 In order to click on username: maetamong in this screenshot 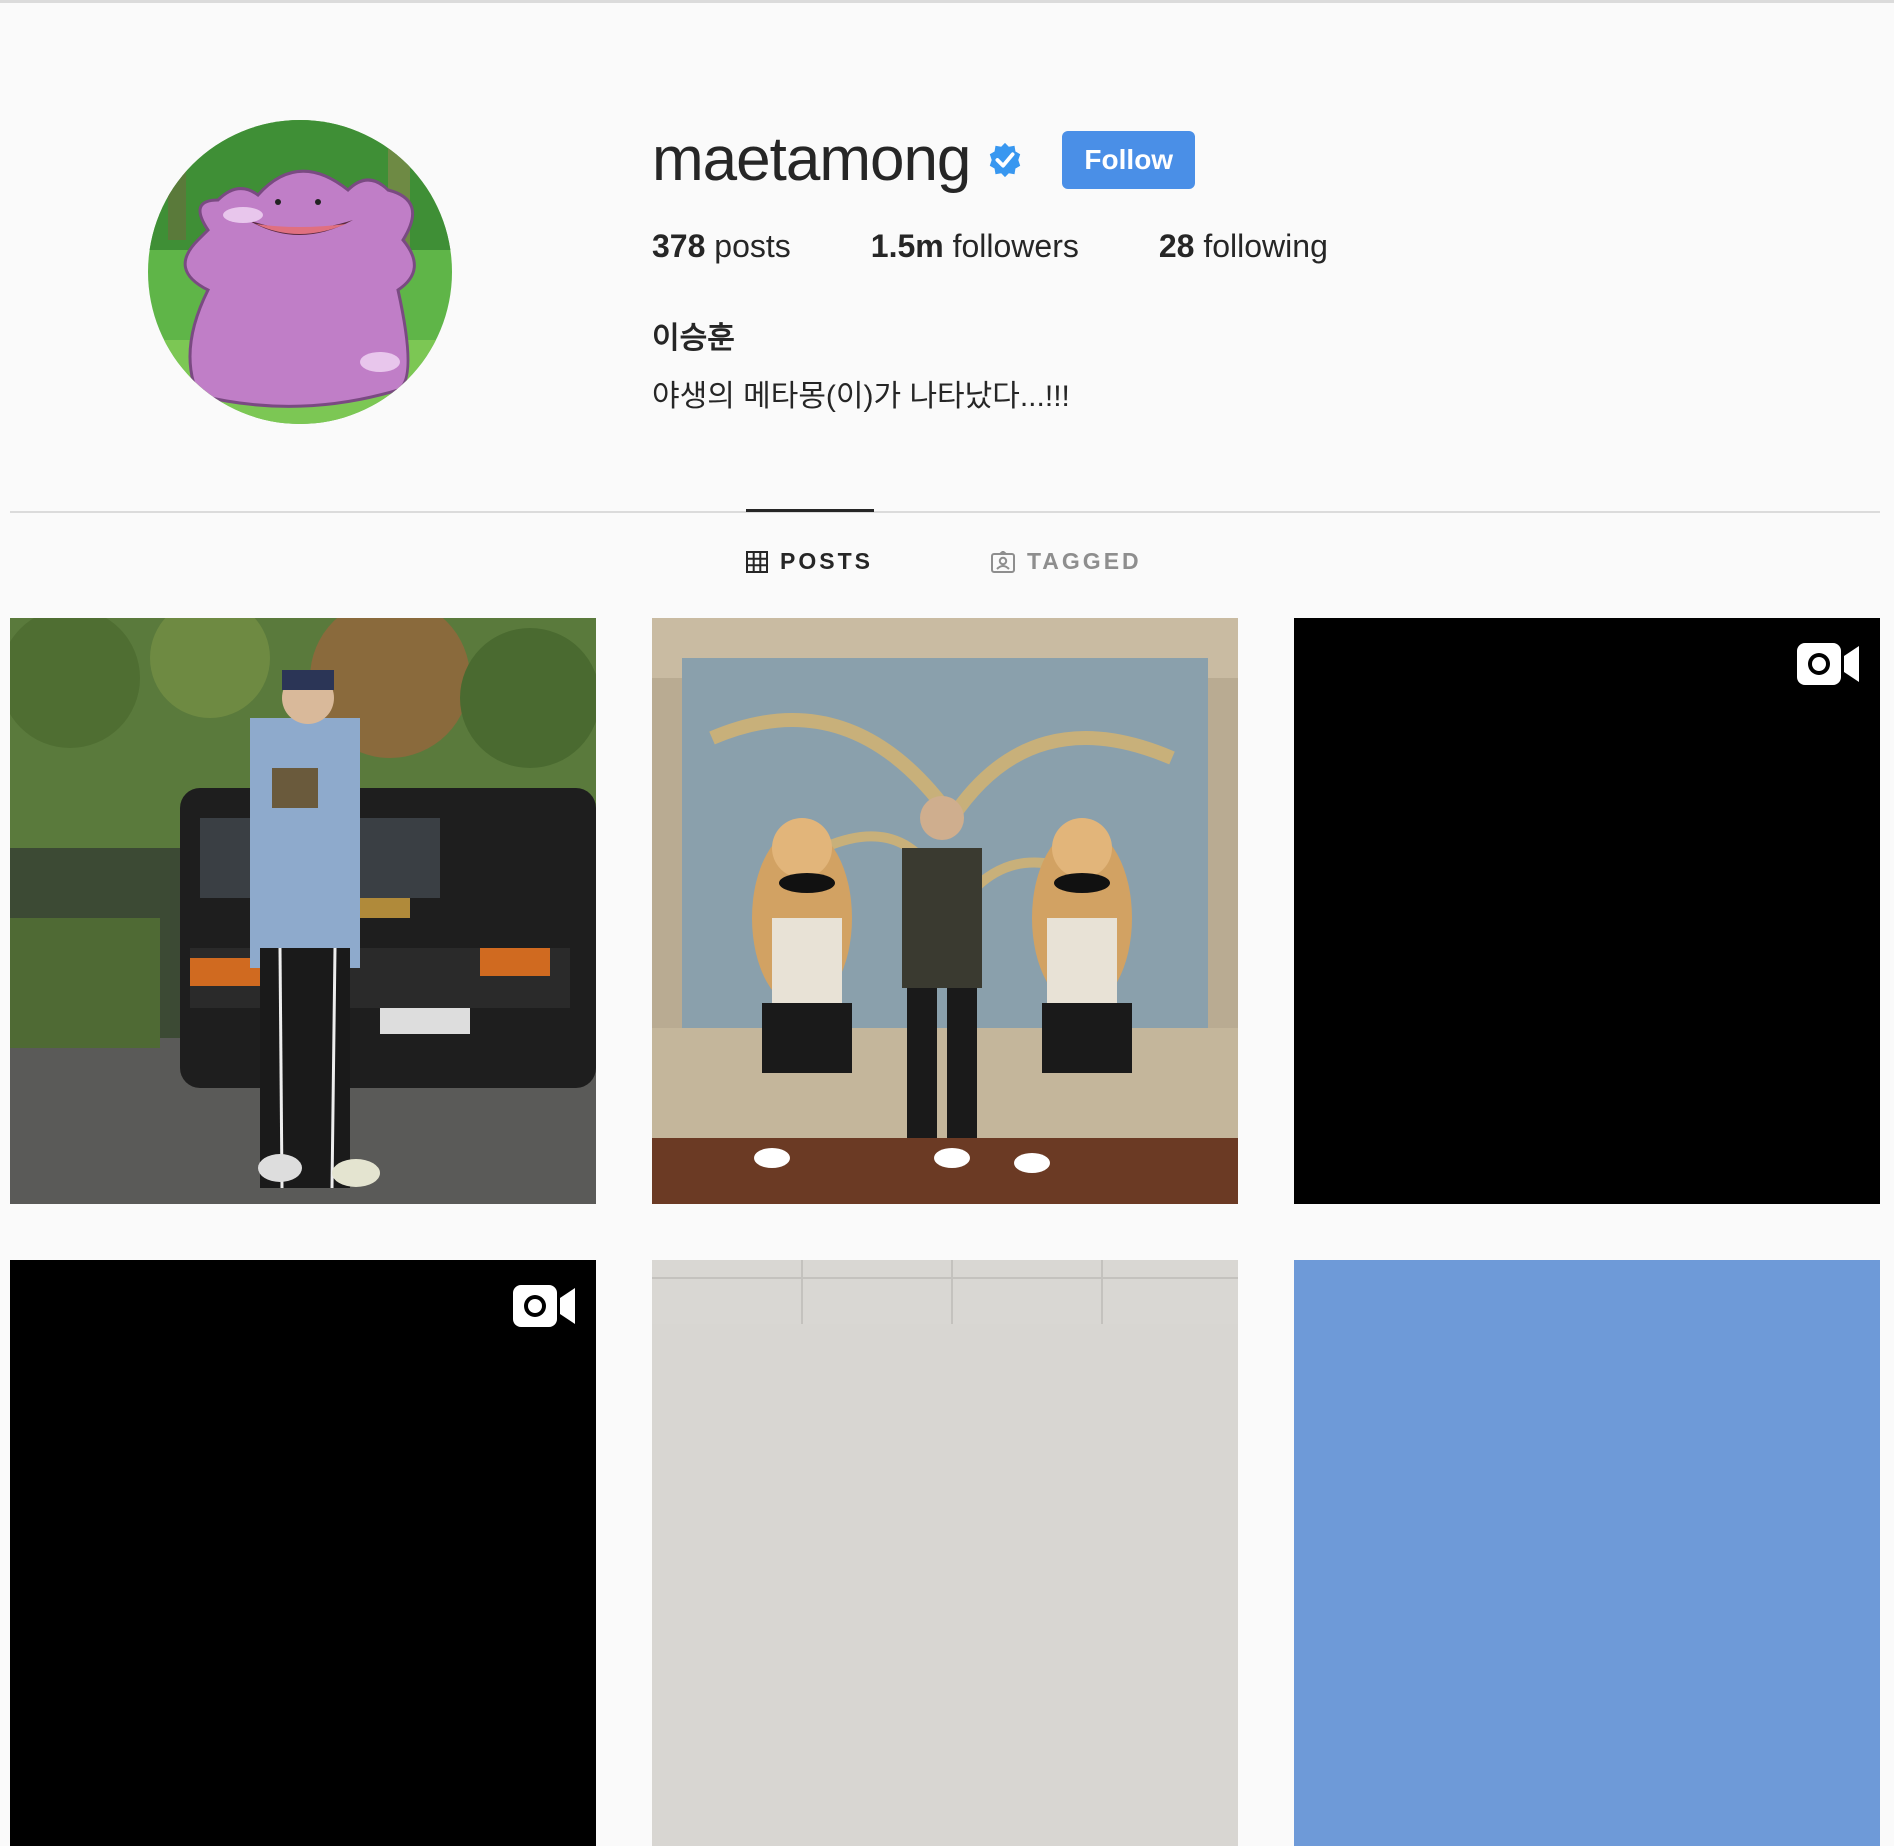, I will do `click(811, 159)`.